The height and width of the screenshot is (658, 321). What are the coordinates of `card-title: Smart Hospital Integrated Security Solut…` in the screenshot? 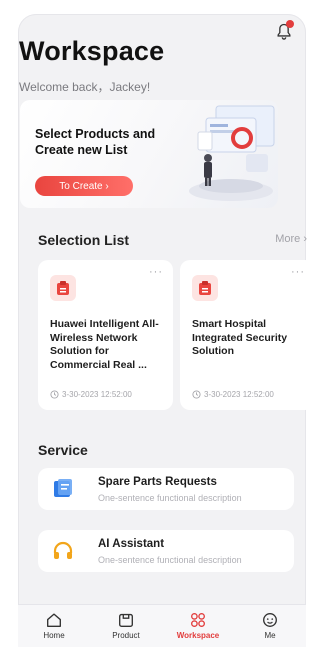 It's located at (240, 337).